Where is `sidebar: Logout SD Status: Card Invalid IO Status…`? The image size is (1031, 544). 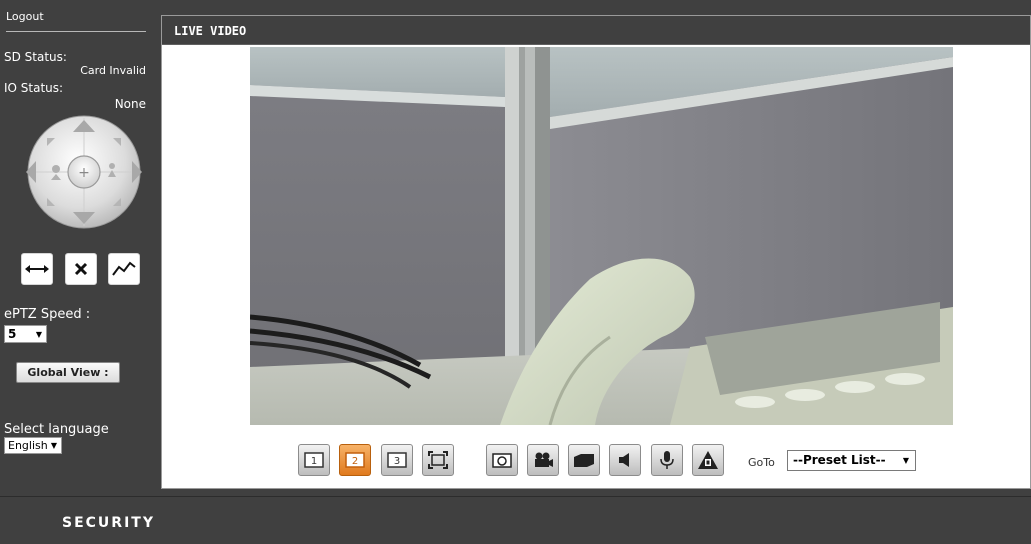
sidebar: Logout SD Status: Card Invalid IO Status… is located at coordinates (77, 248).